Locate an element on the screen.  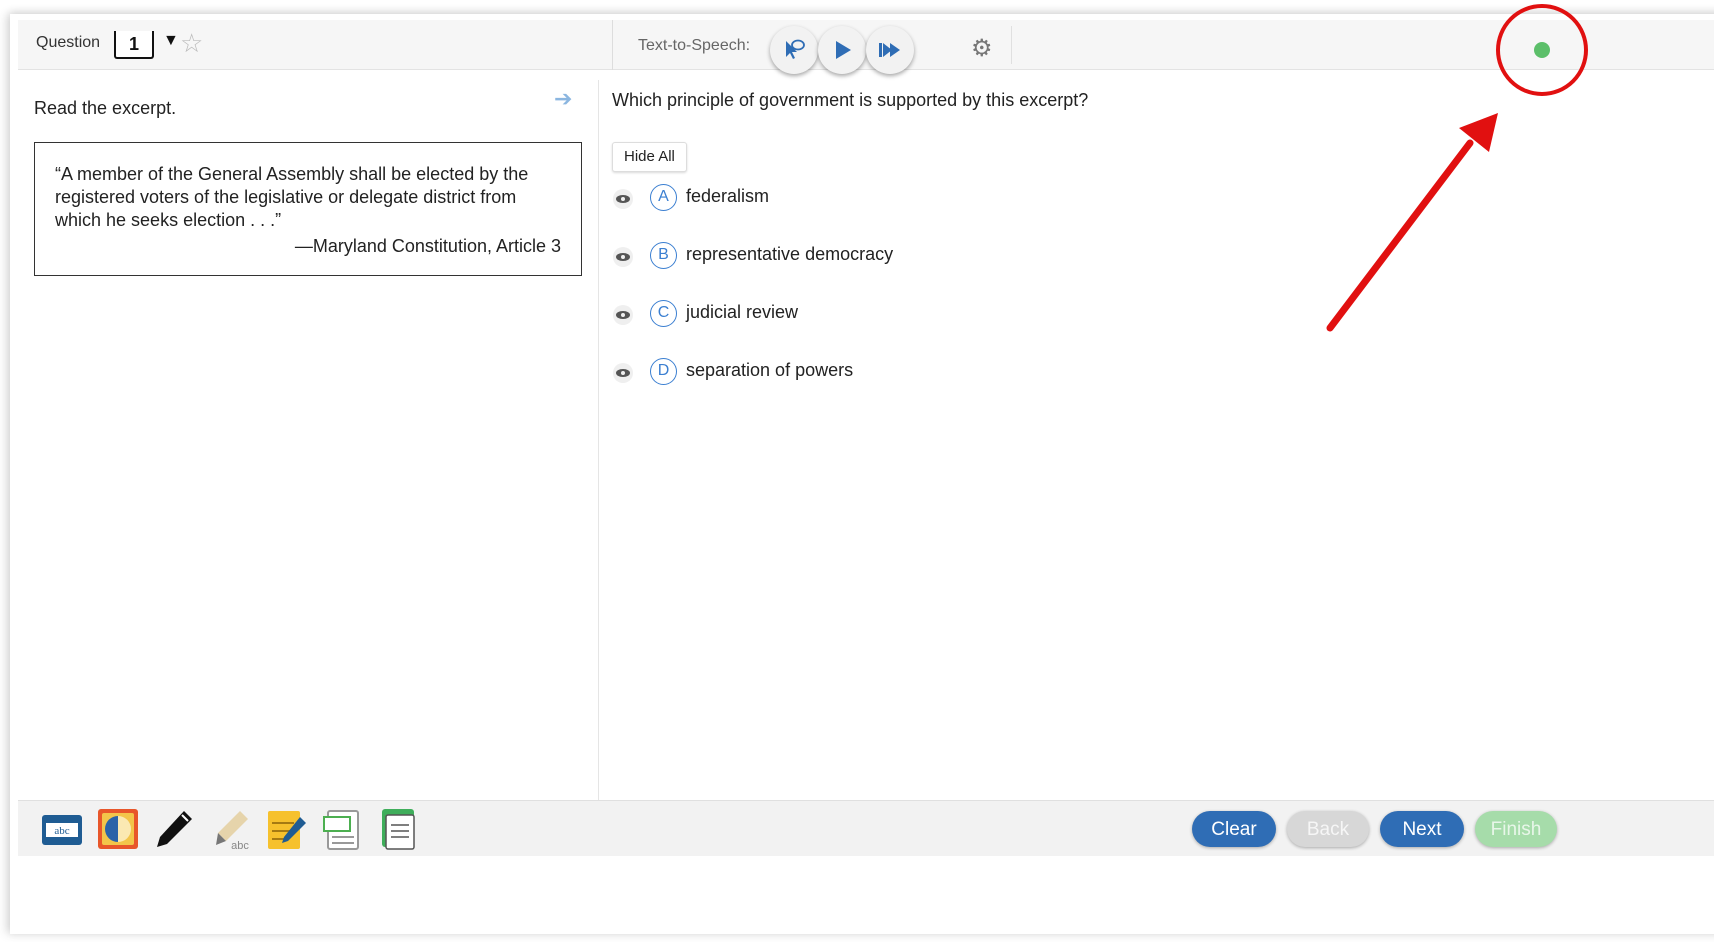
top-toolbar: Question 1 ▼ ☆ Text-to-Speech: ⚙ is located at coordinates (866, 47).